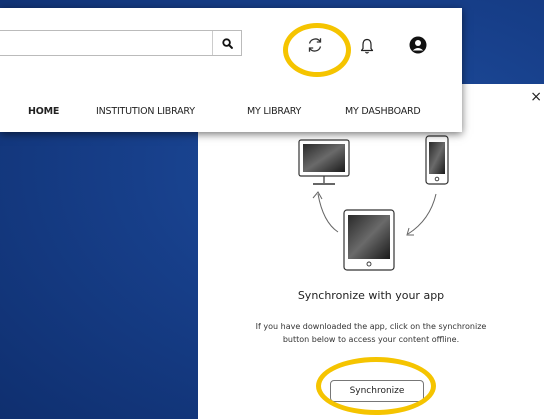  Describe the element at coordinates (418, 45) in the screenshot. I see `user-account-icon` at that location.